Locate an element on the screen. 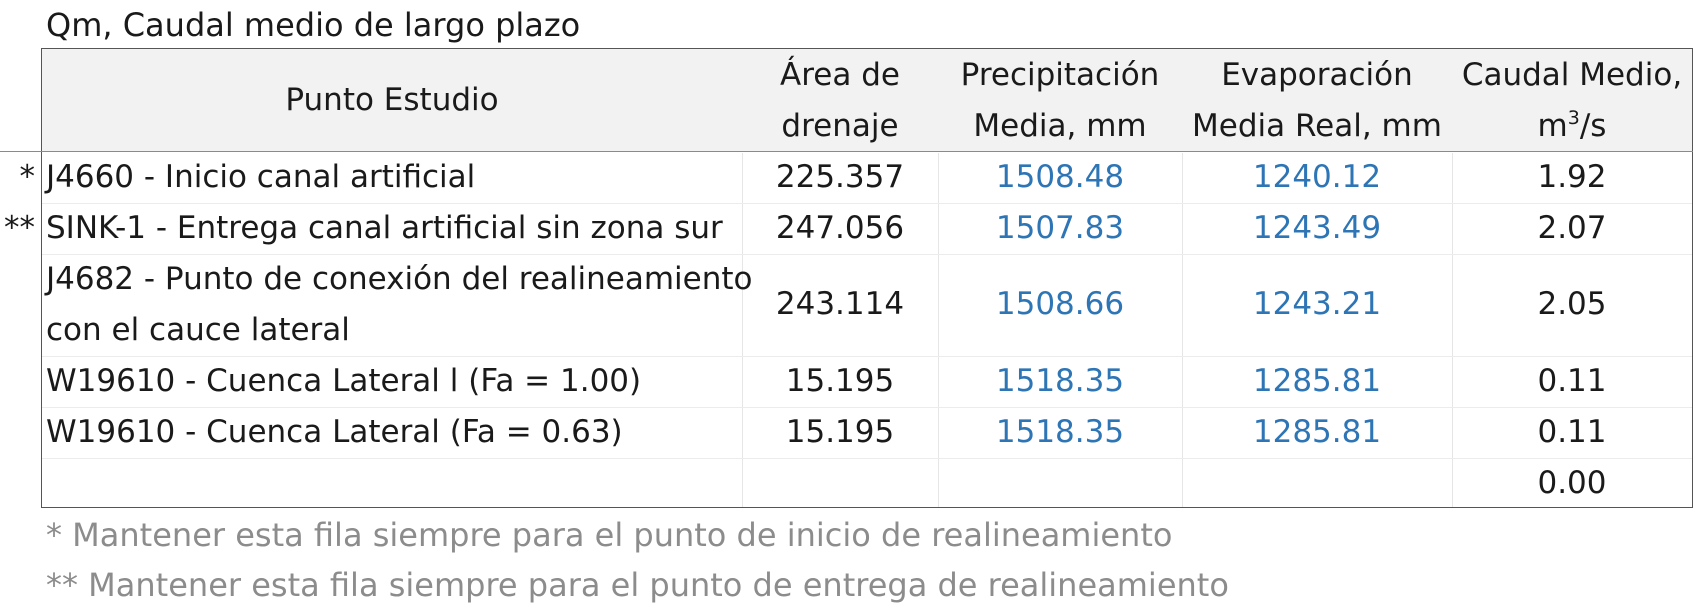  cell-precipitation: 1508.48 is located at coordinates (1060, 177).